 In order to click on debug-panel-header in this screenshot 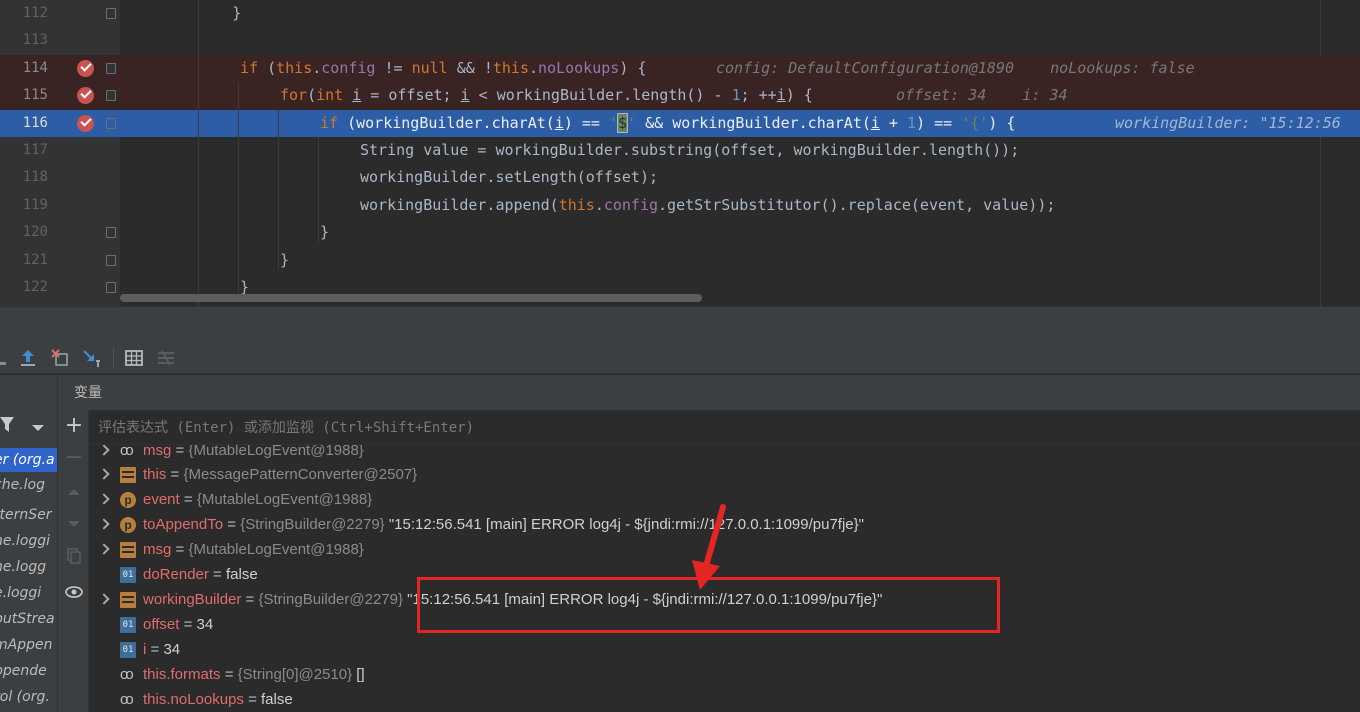, I will do `click(680, 324)`.